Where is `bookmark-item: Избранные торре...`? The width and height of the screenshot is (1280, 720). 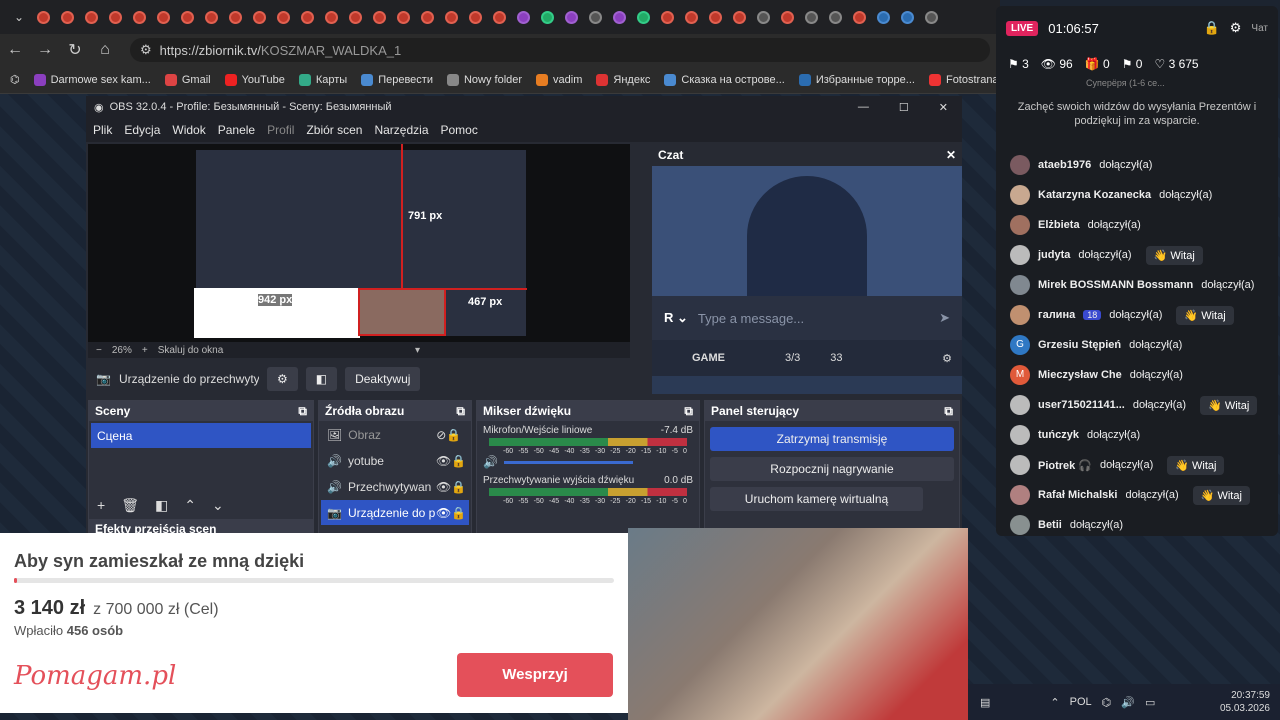 bookmark-item: Избранные торре... is located at coordinates (856, 79).